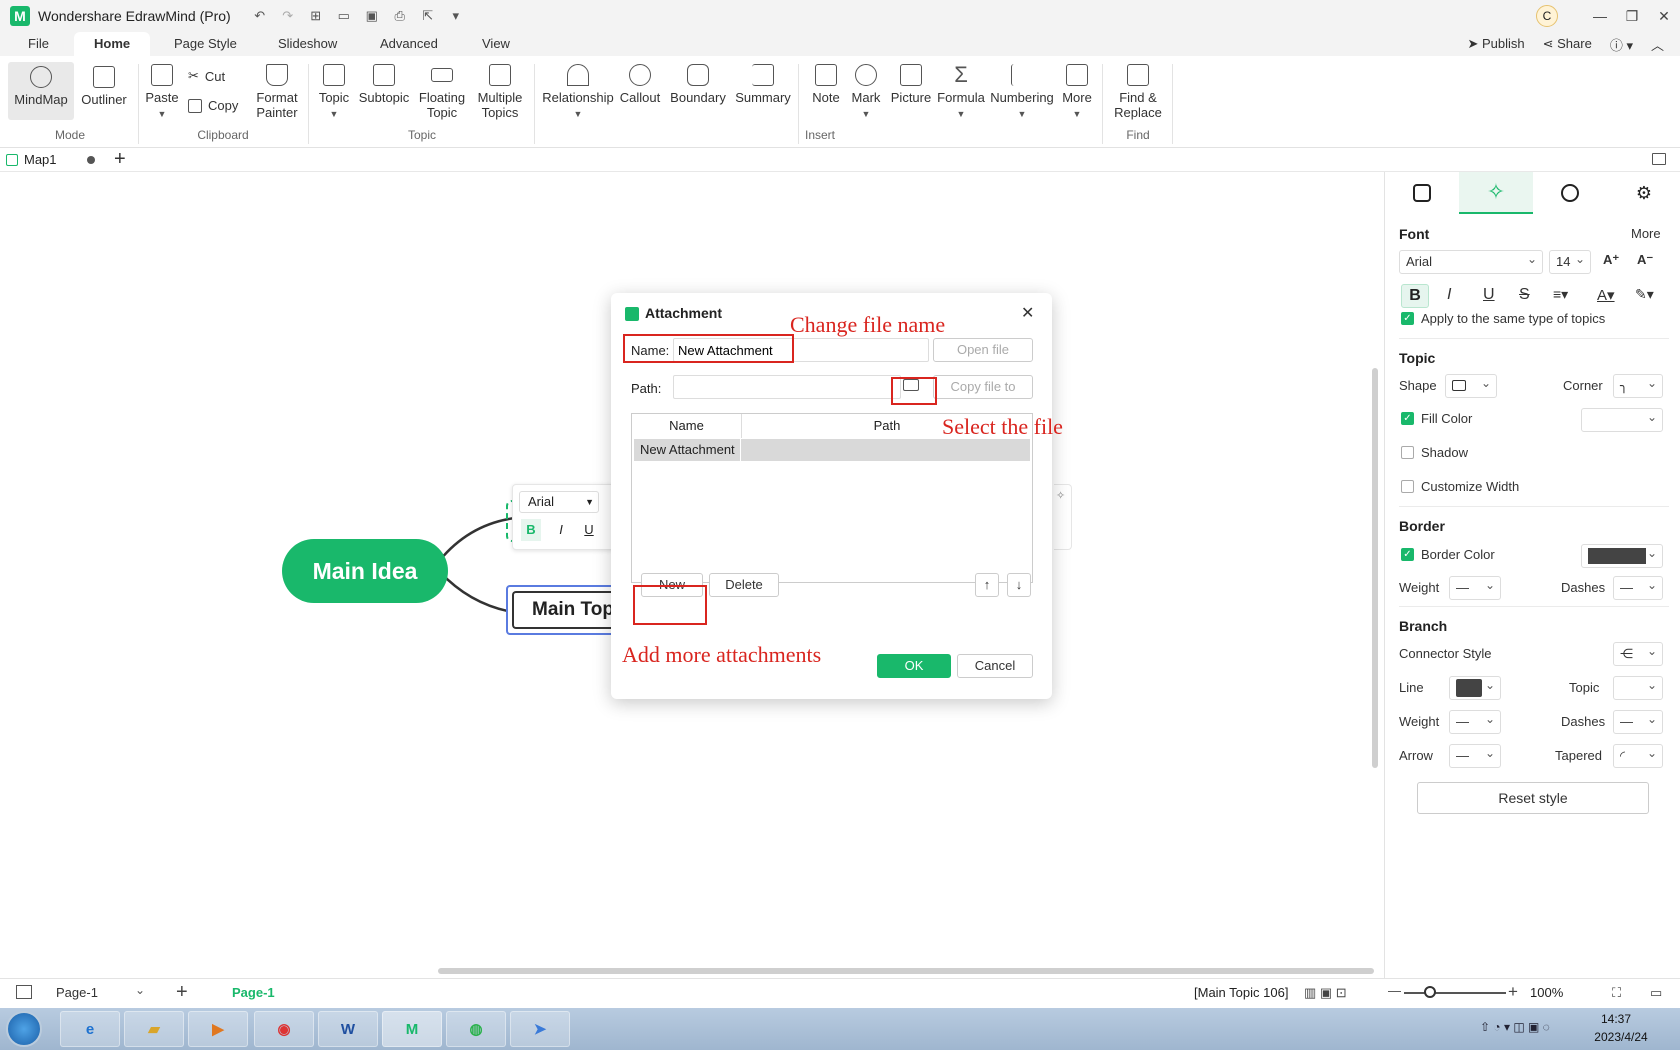  Describe the element at coordinates (1659, 159) in the screenshot. I see `panel-toggle-icon` at that location.